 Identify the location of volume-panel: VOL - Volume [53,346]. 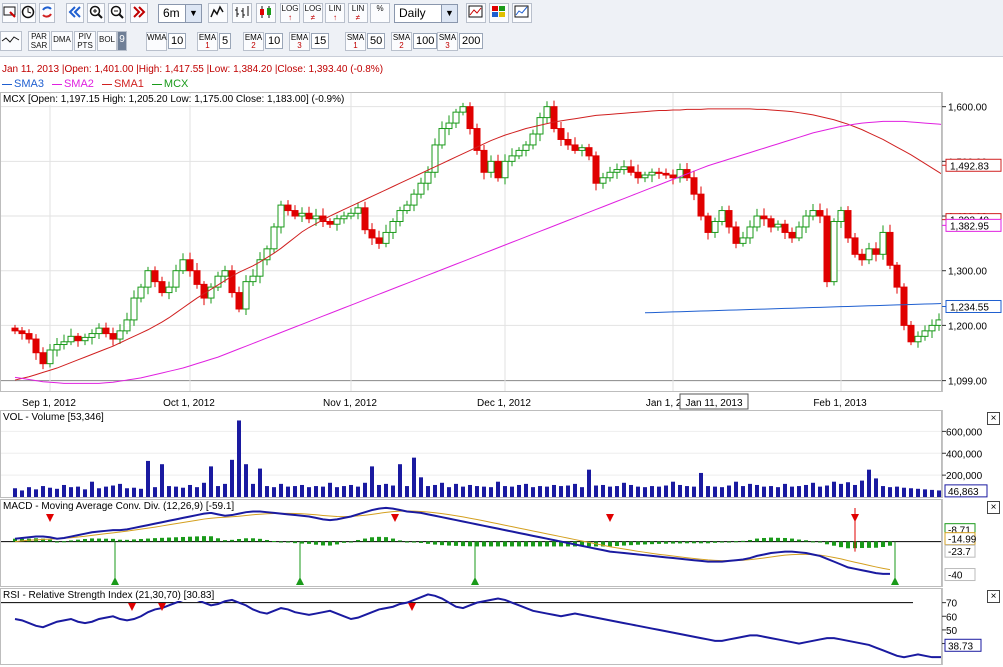
(481, 454).